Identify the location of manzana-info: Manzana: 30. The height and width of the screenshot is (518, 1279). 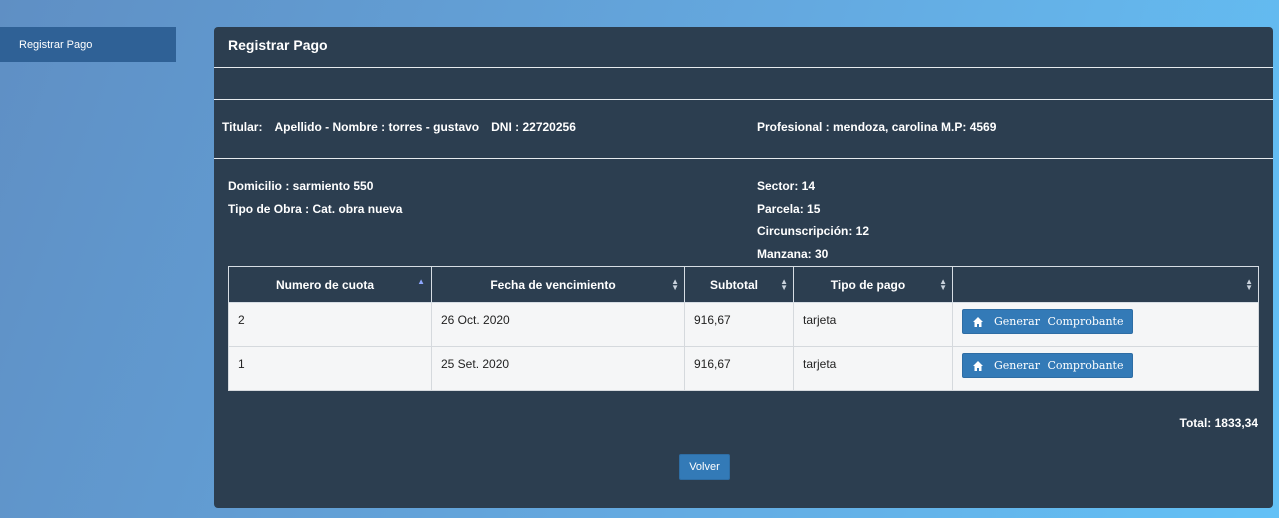
(793, 254).